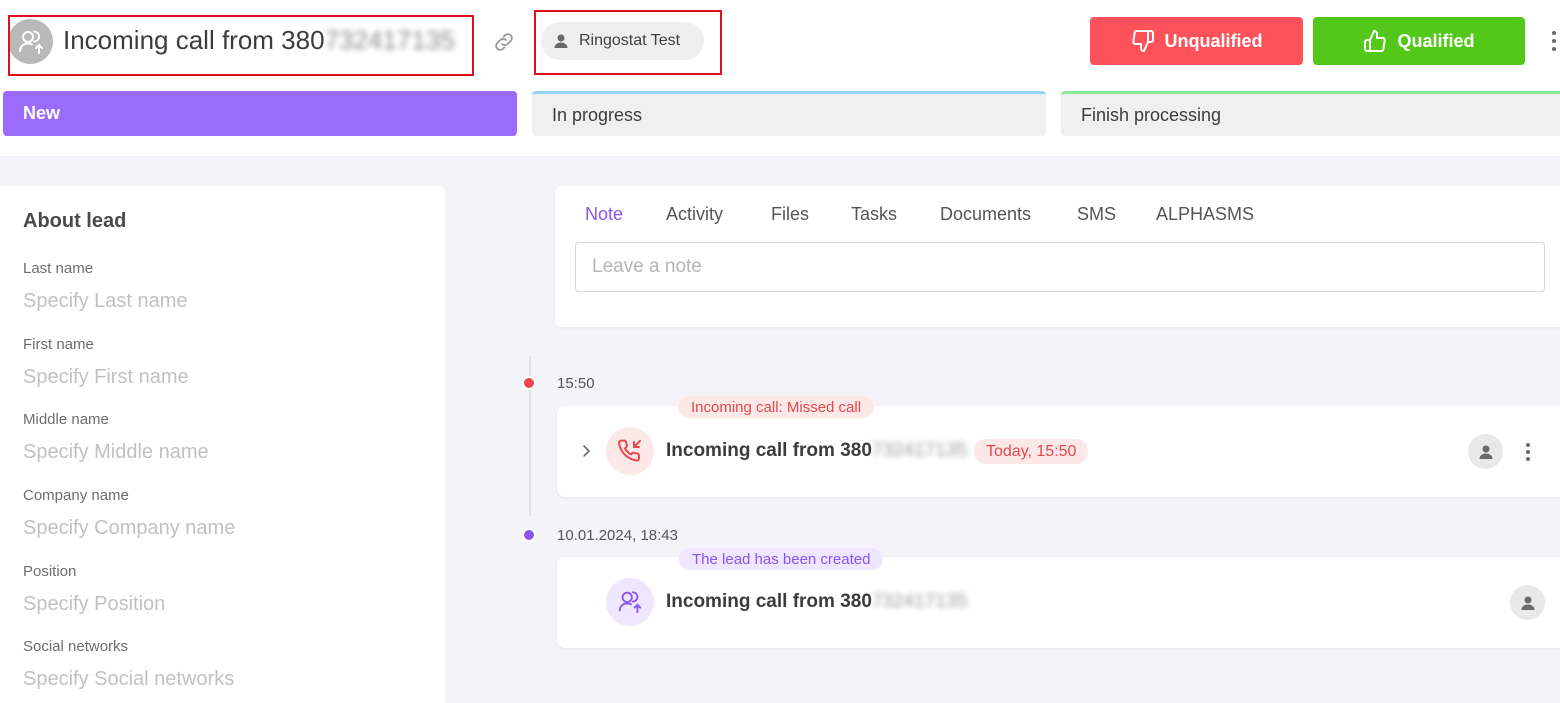  Describe the element at coordinates (128, 679) in the screenshot. I see `social-networks-field: Specify Social networks` at that location.